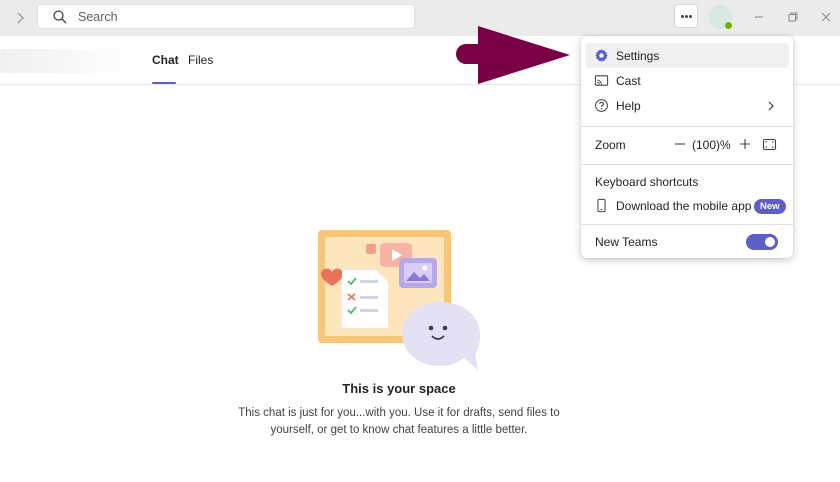 The image size is (840, 482). Describe the element at coordinates (682, 16) in the screenshot. I see `more-icon` at that location.